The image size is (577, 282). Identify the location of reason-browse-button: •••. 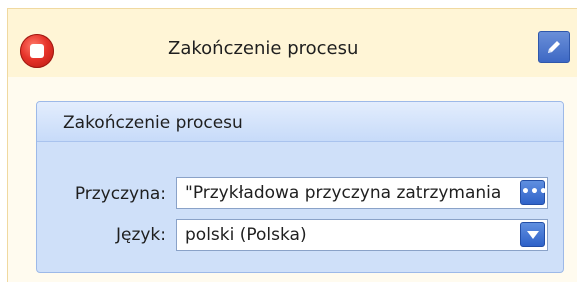
(534, 192).